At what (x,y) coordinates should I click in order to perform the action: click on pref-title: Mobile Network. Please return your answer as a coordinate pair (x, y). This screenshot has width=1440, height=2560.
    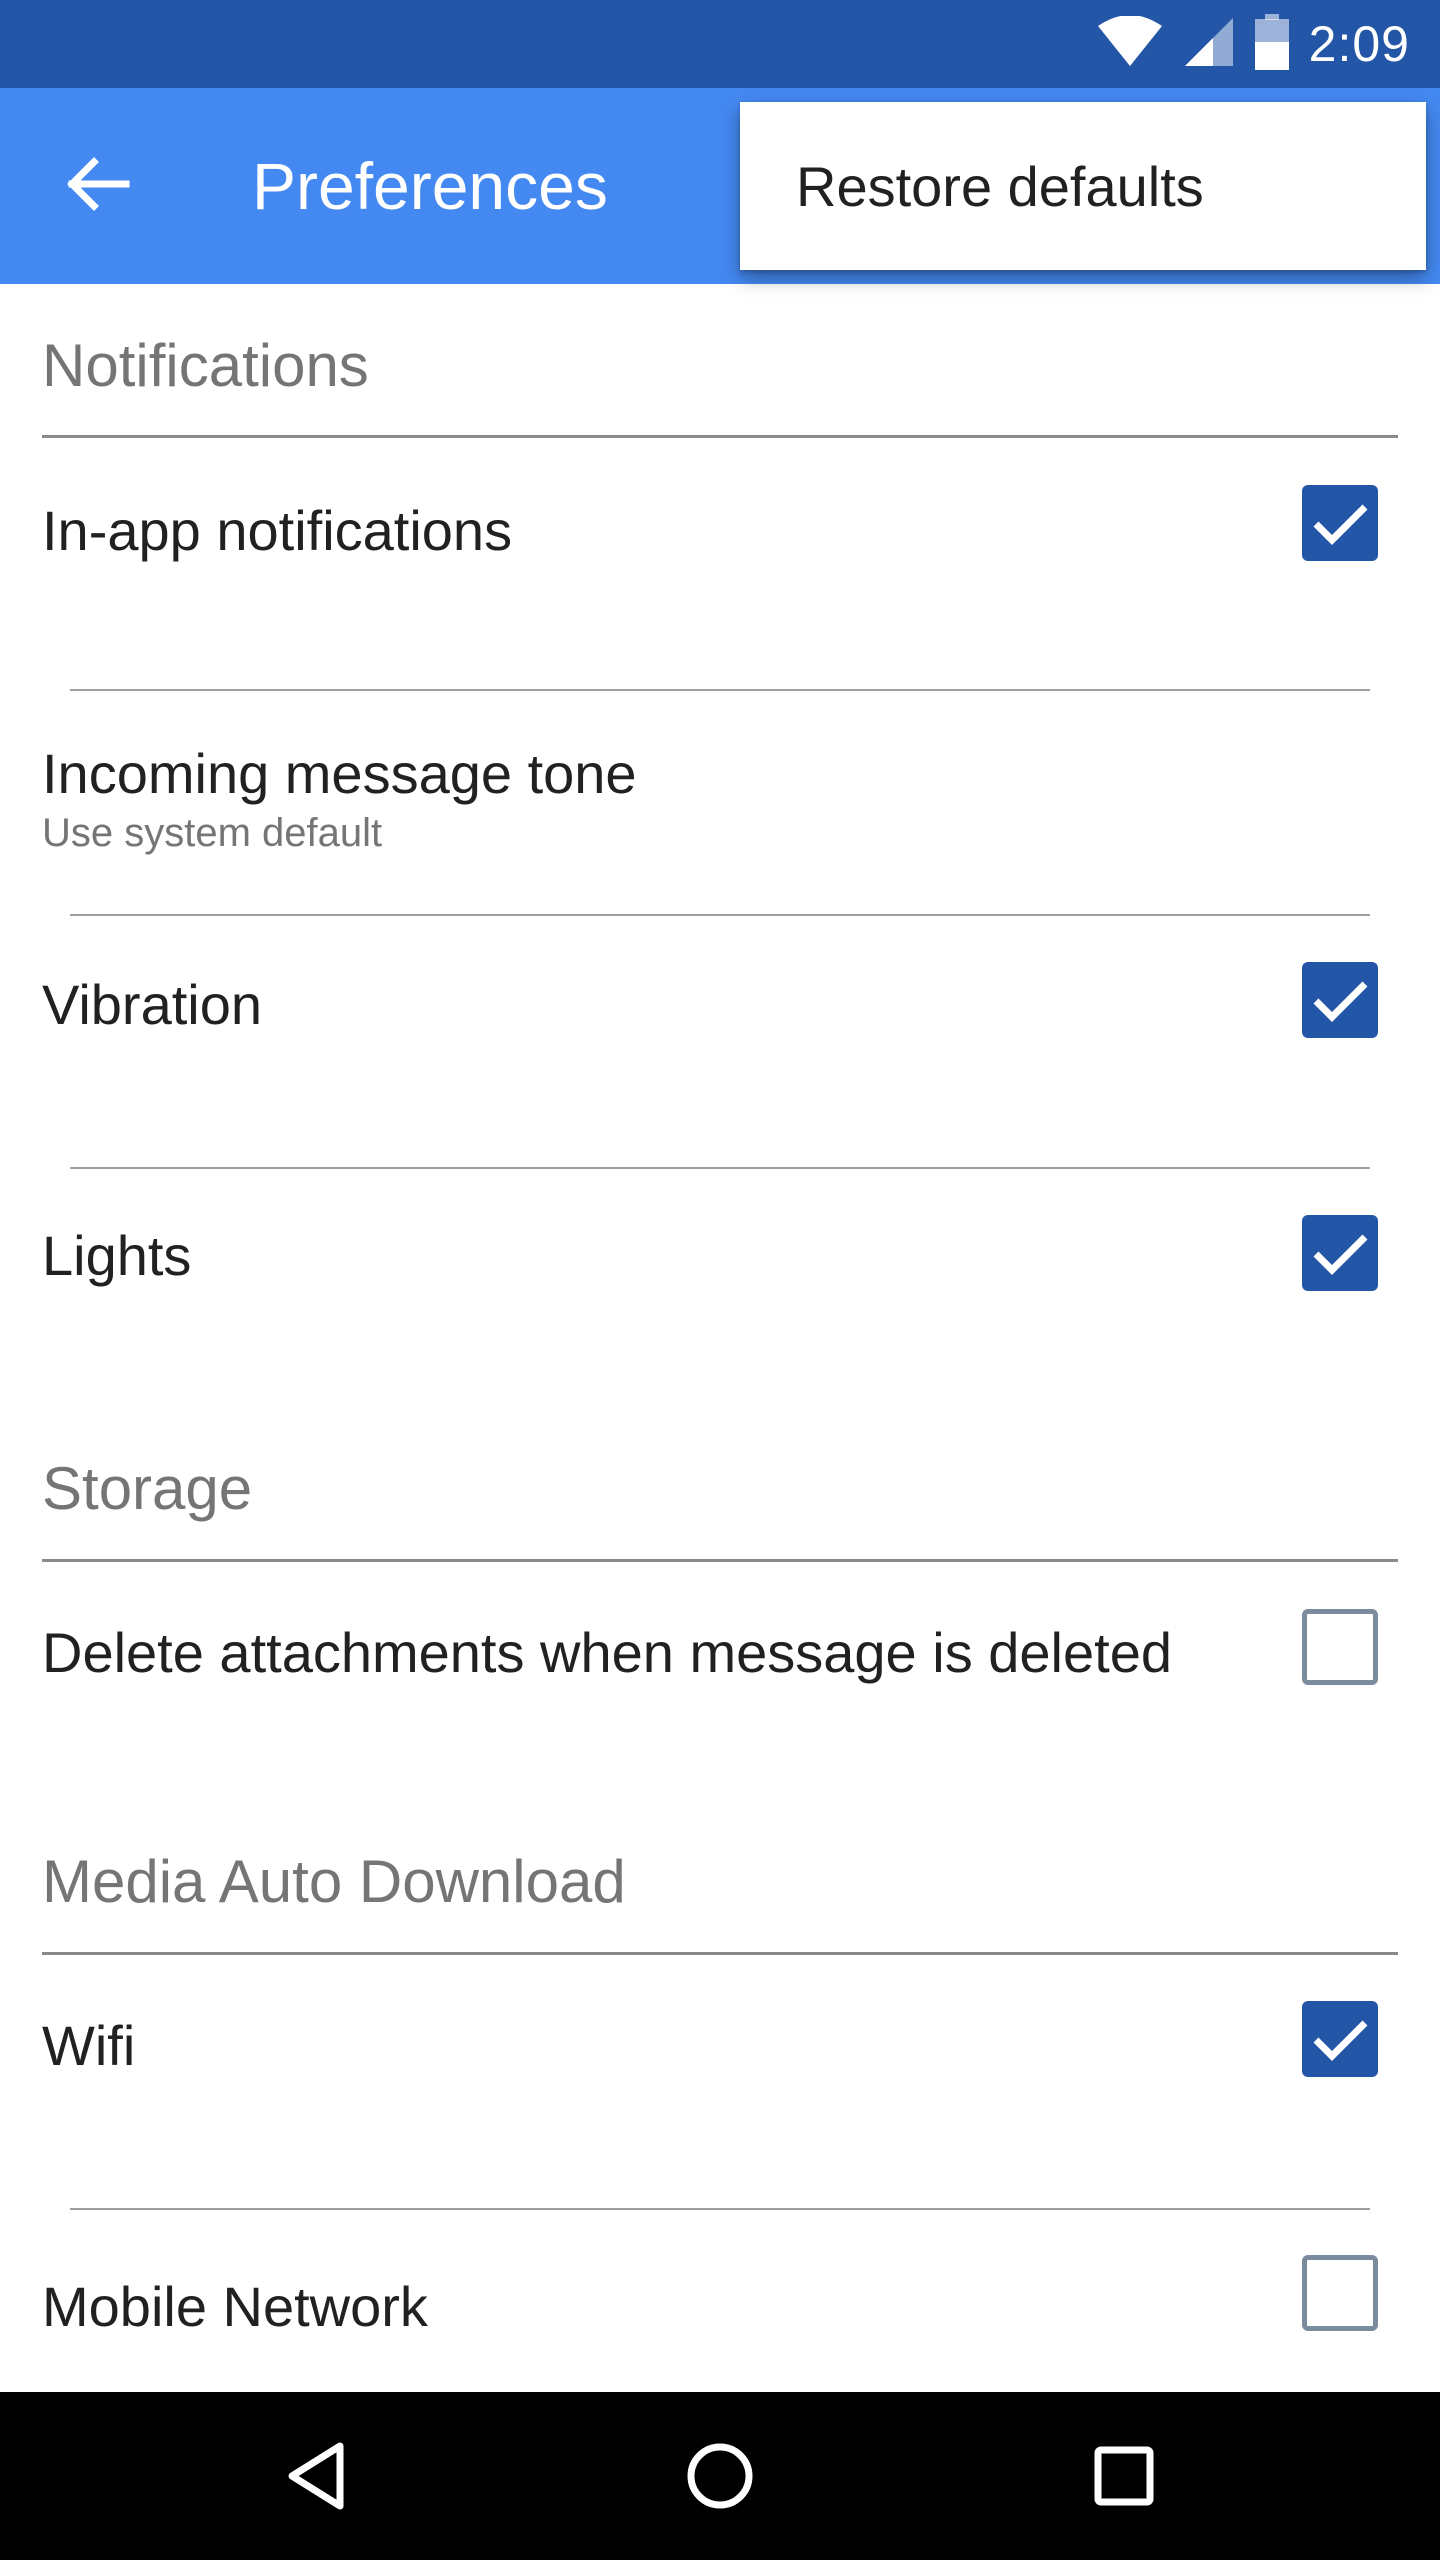
    Looking at the image, I should click on (235, 2306).